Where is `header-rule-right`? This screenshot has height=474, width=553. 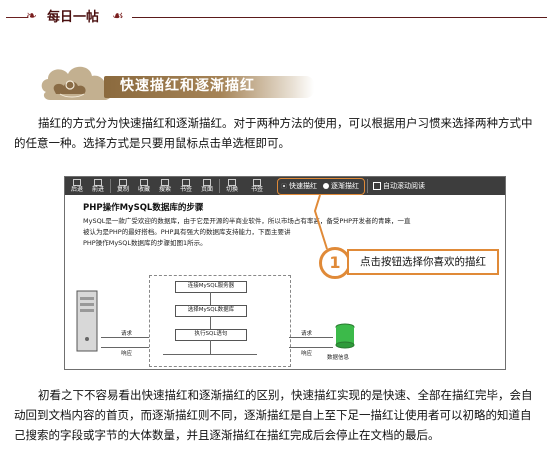
header-rule-right is located at coordinates (339, 17).